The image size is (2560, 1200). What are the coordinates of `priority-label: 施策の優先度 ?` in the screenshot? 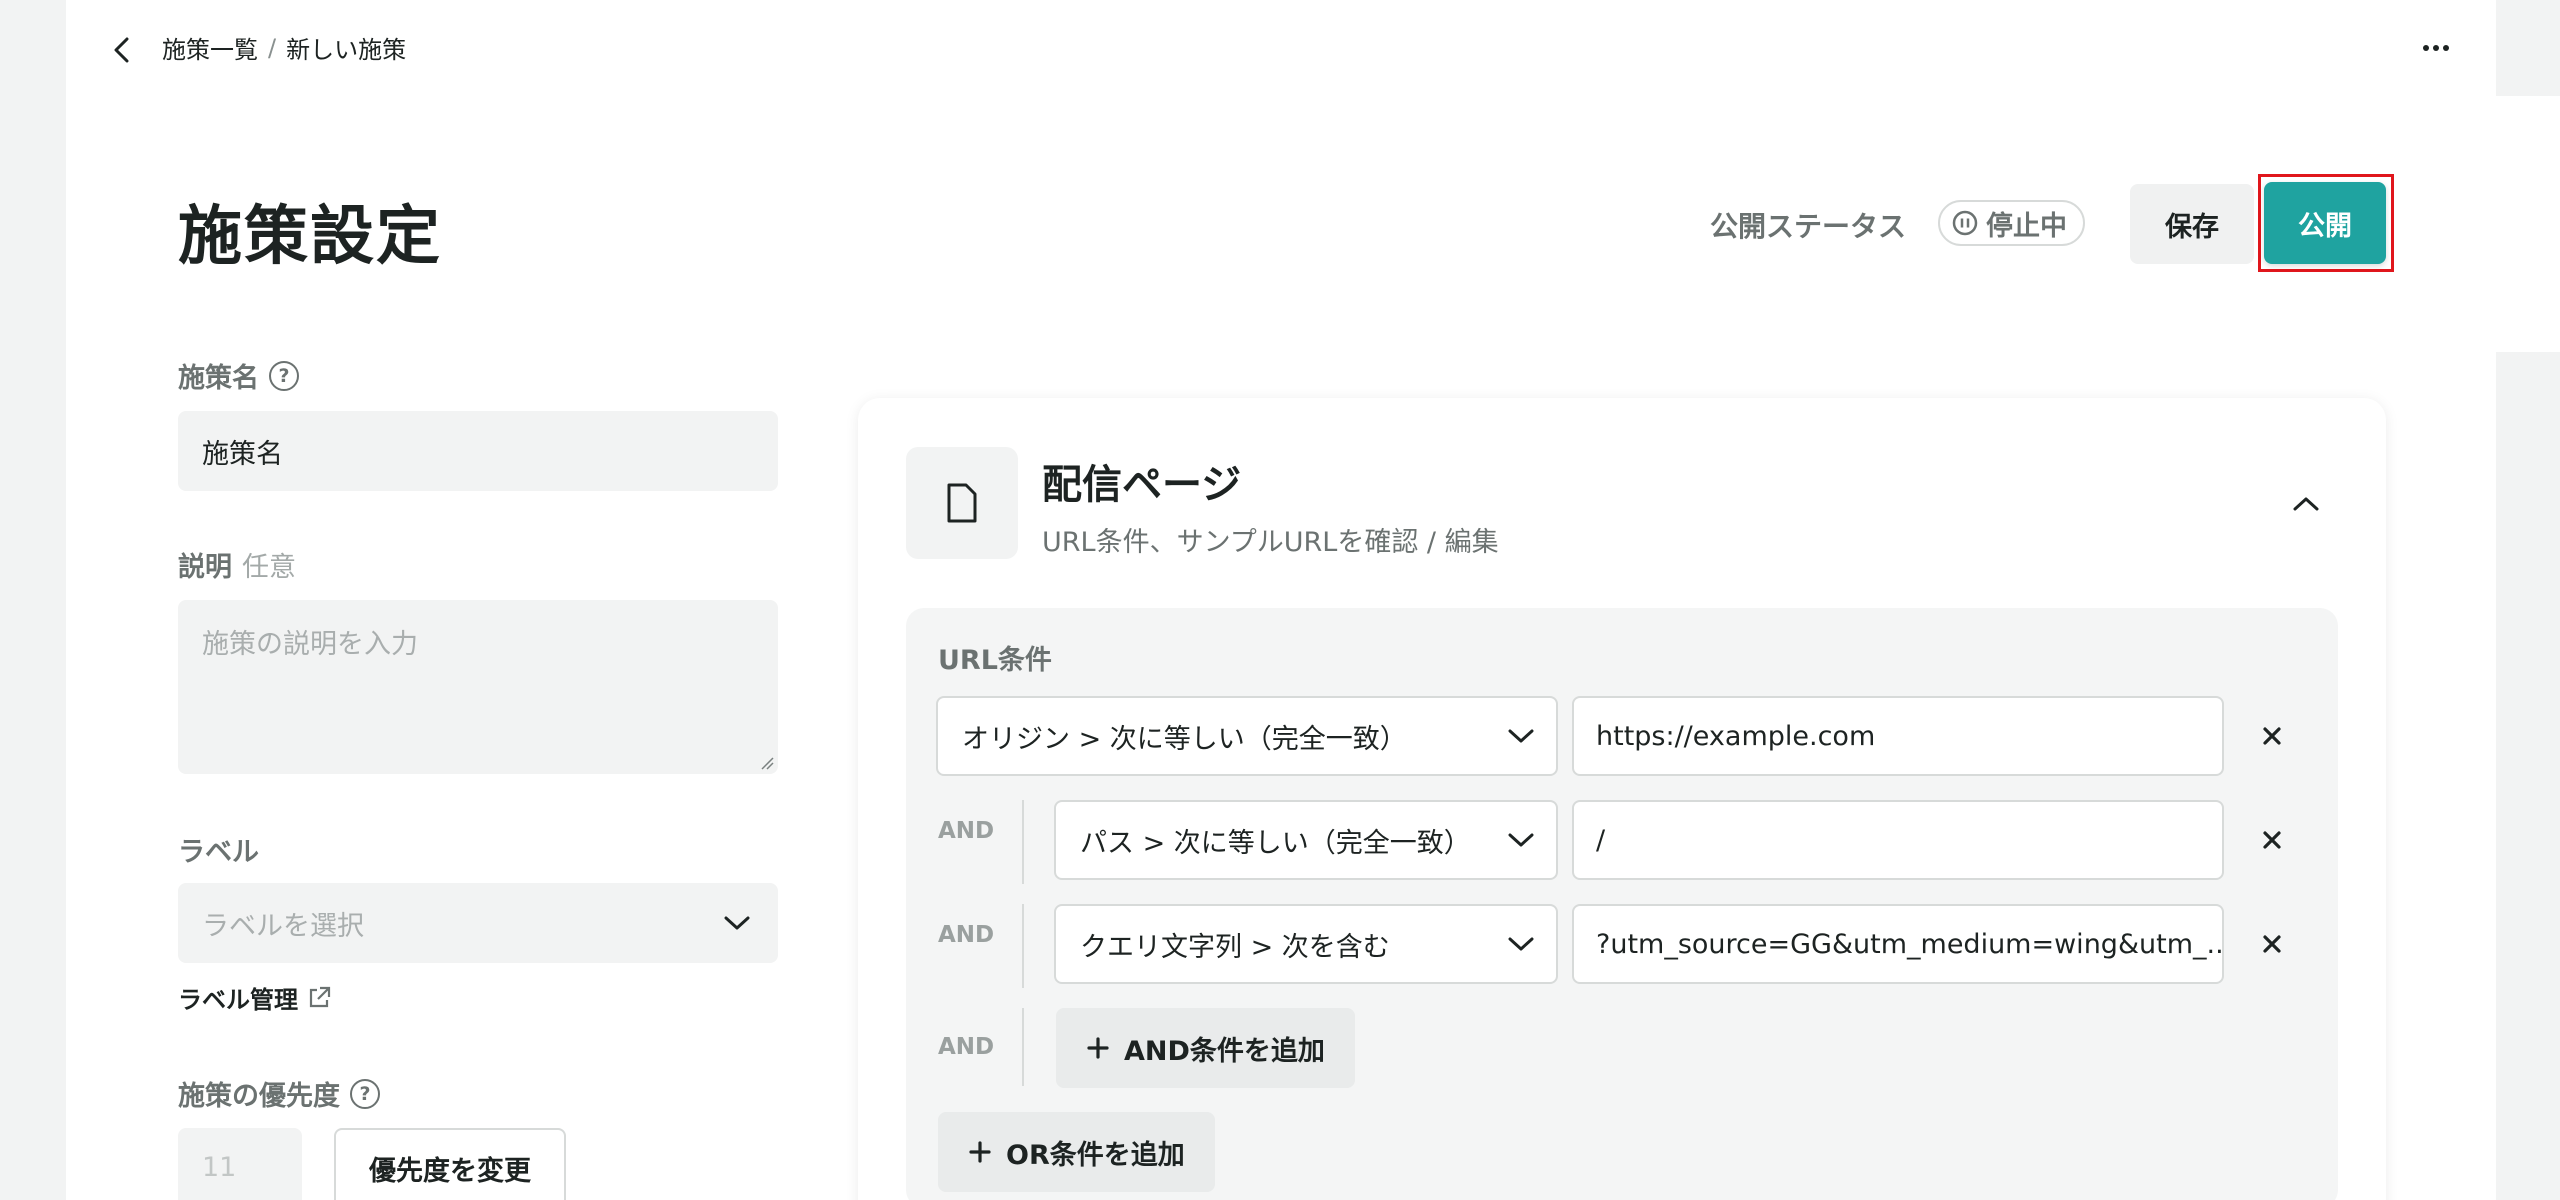 It's located at (279, 1093).